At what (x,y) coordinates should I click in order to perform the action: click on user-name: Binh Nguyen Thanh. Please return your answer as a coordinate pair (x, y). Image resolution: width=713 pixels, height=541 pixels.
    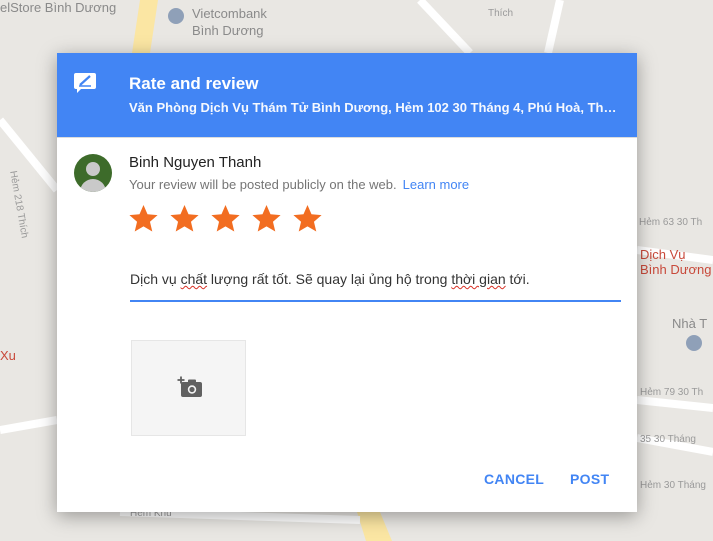
    Looking at the image, I should click on (195, 162).